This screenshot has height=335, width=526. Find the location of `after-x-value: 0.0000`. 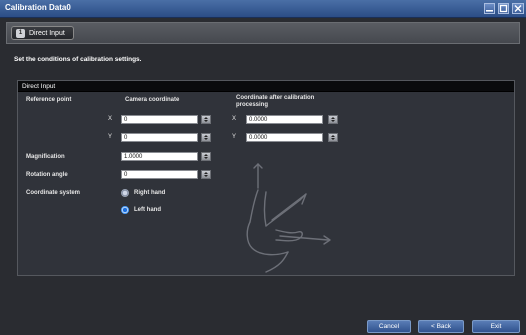

after-x-value: 0.0000 is located at coordinates (258, 120).